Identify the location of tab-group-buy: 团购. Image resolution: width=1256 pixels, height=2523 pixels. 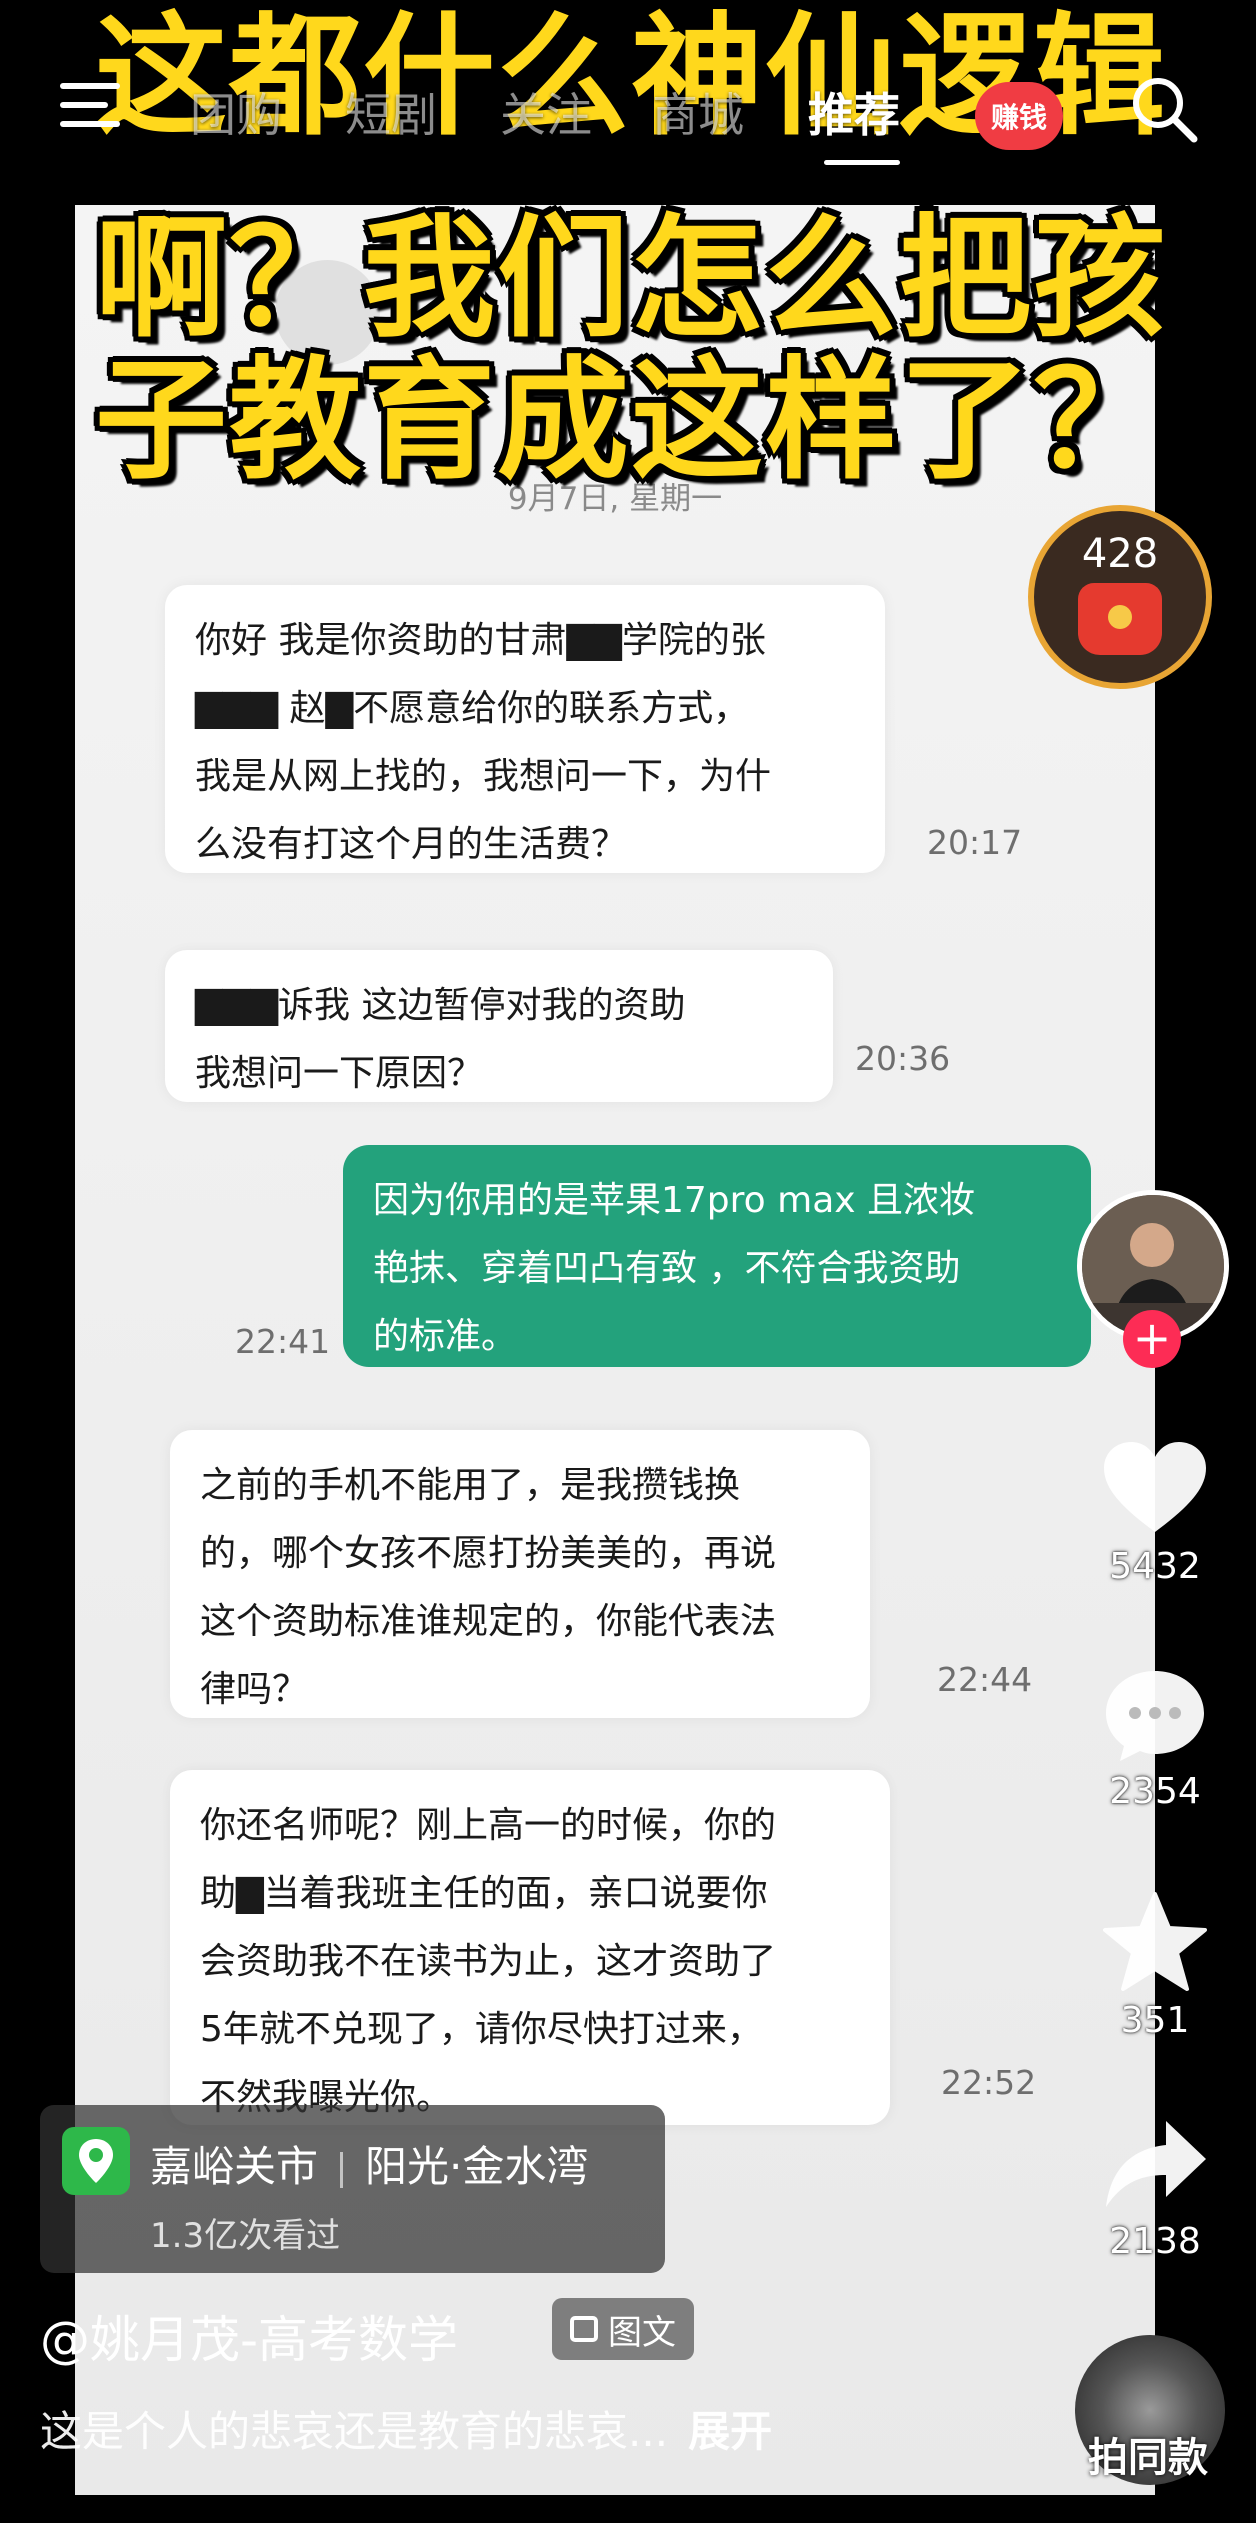
(236, 112).